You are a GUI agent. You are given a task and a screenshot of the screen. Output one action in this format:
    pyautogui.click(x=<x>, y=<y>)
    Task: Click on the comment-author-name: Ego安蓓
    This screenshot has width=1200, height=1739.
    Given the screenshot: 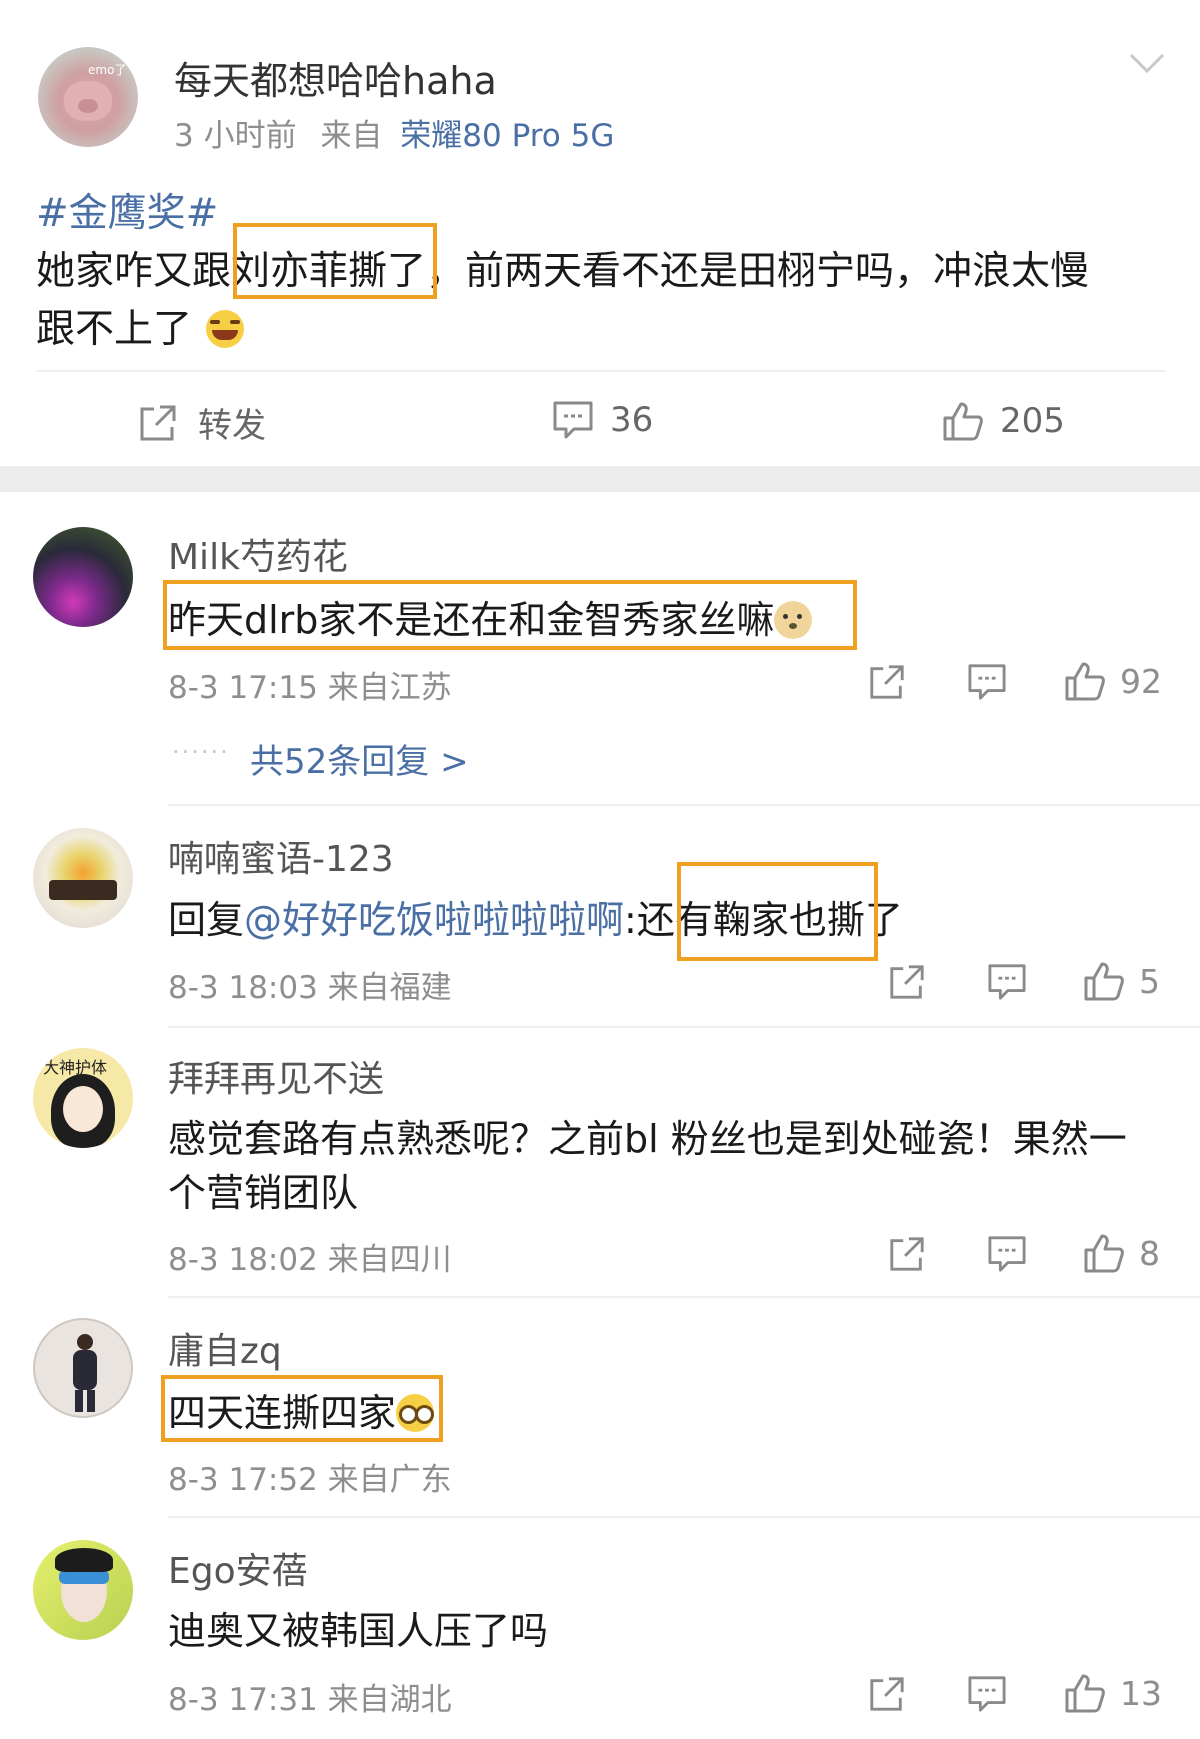 What is the action you would take?
    pyautogui.click(x=238, y=1568)
    